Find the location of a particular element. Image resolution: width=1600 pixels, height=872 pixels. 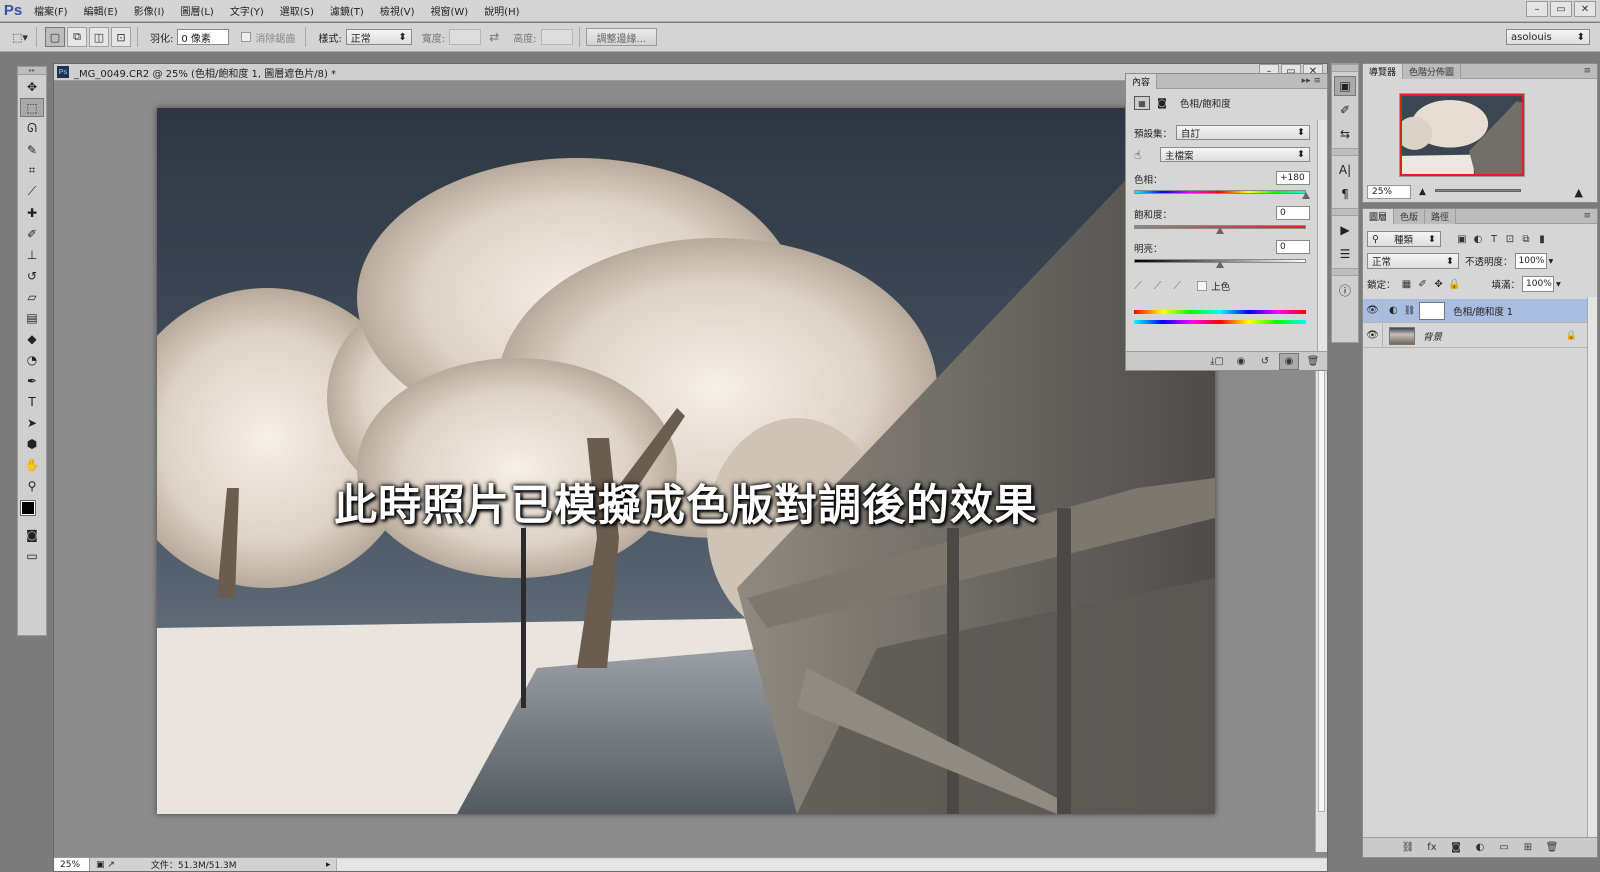

view-area-box is located at coordinates (1462, 135).